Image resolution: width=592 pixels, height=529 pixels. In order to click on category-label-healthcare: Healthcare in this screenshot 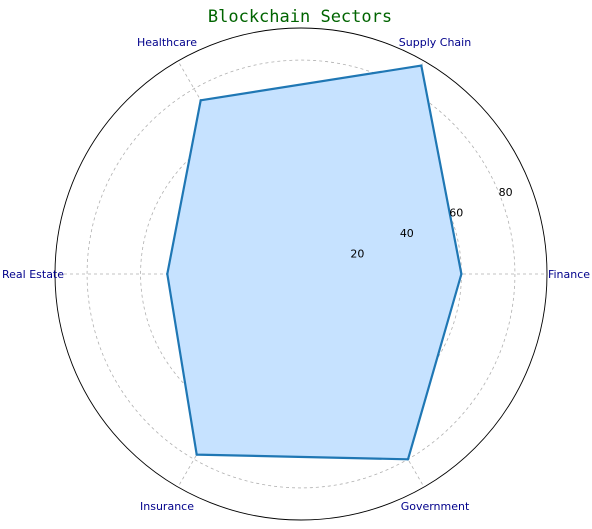, I will do `click(167, 42)`.